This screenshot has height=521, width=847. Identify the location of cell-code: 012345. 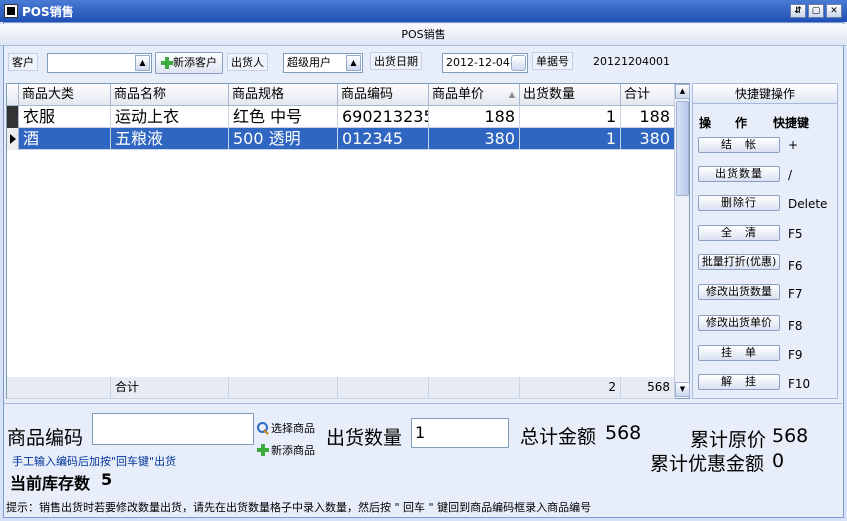
(383, 139).